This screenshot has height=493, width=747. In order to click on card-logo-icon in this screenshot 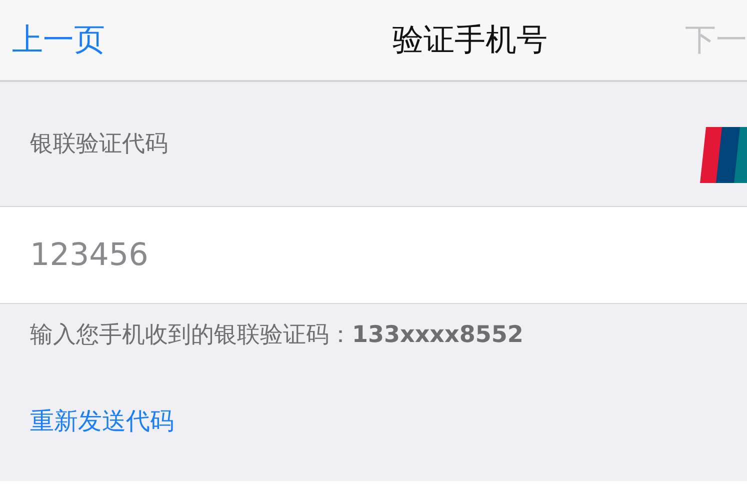, I will do `click(723, 155)`.